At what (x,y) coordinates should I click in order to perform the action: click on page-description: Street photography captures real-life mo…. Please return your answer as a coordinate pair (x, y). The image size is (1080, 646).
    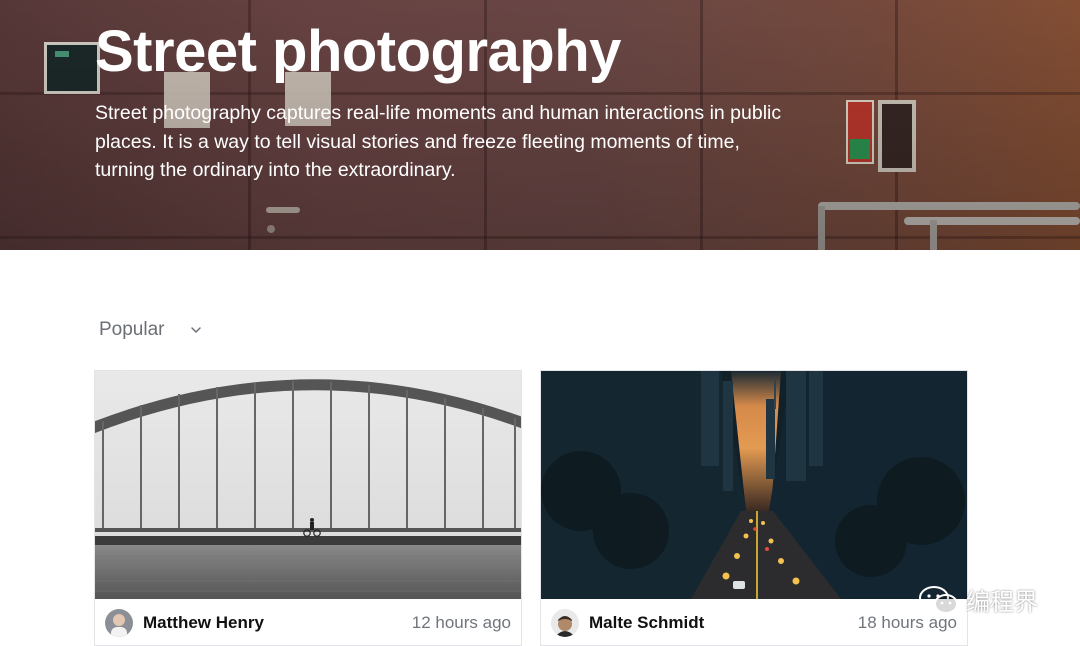
    Looking at the image, I should click on (438, 141).